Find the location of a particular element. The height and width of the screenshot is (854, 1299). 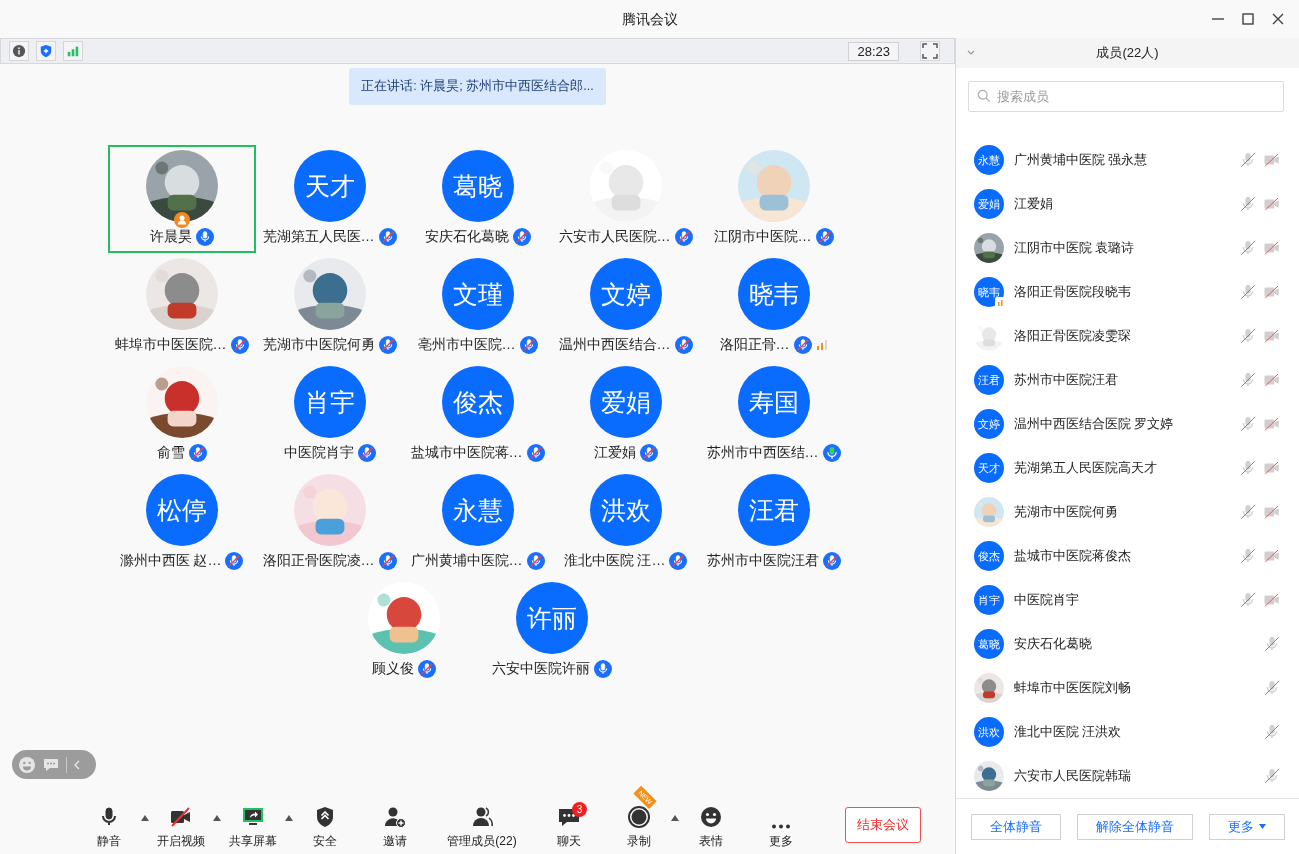

participant-tile: 顾义俊 is located at coordinates (403, 631).